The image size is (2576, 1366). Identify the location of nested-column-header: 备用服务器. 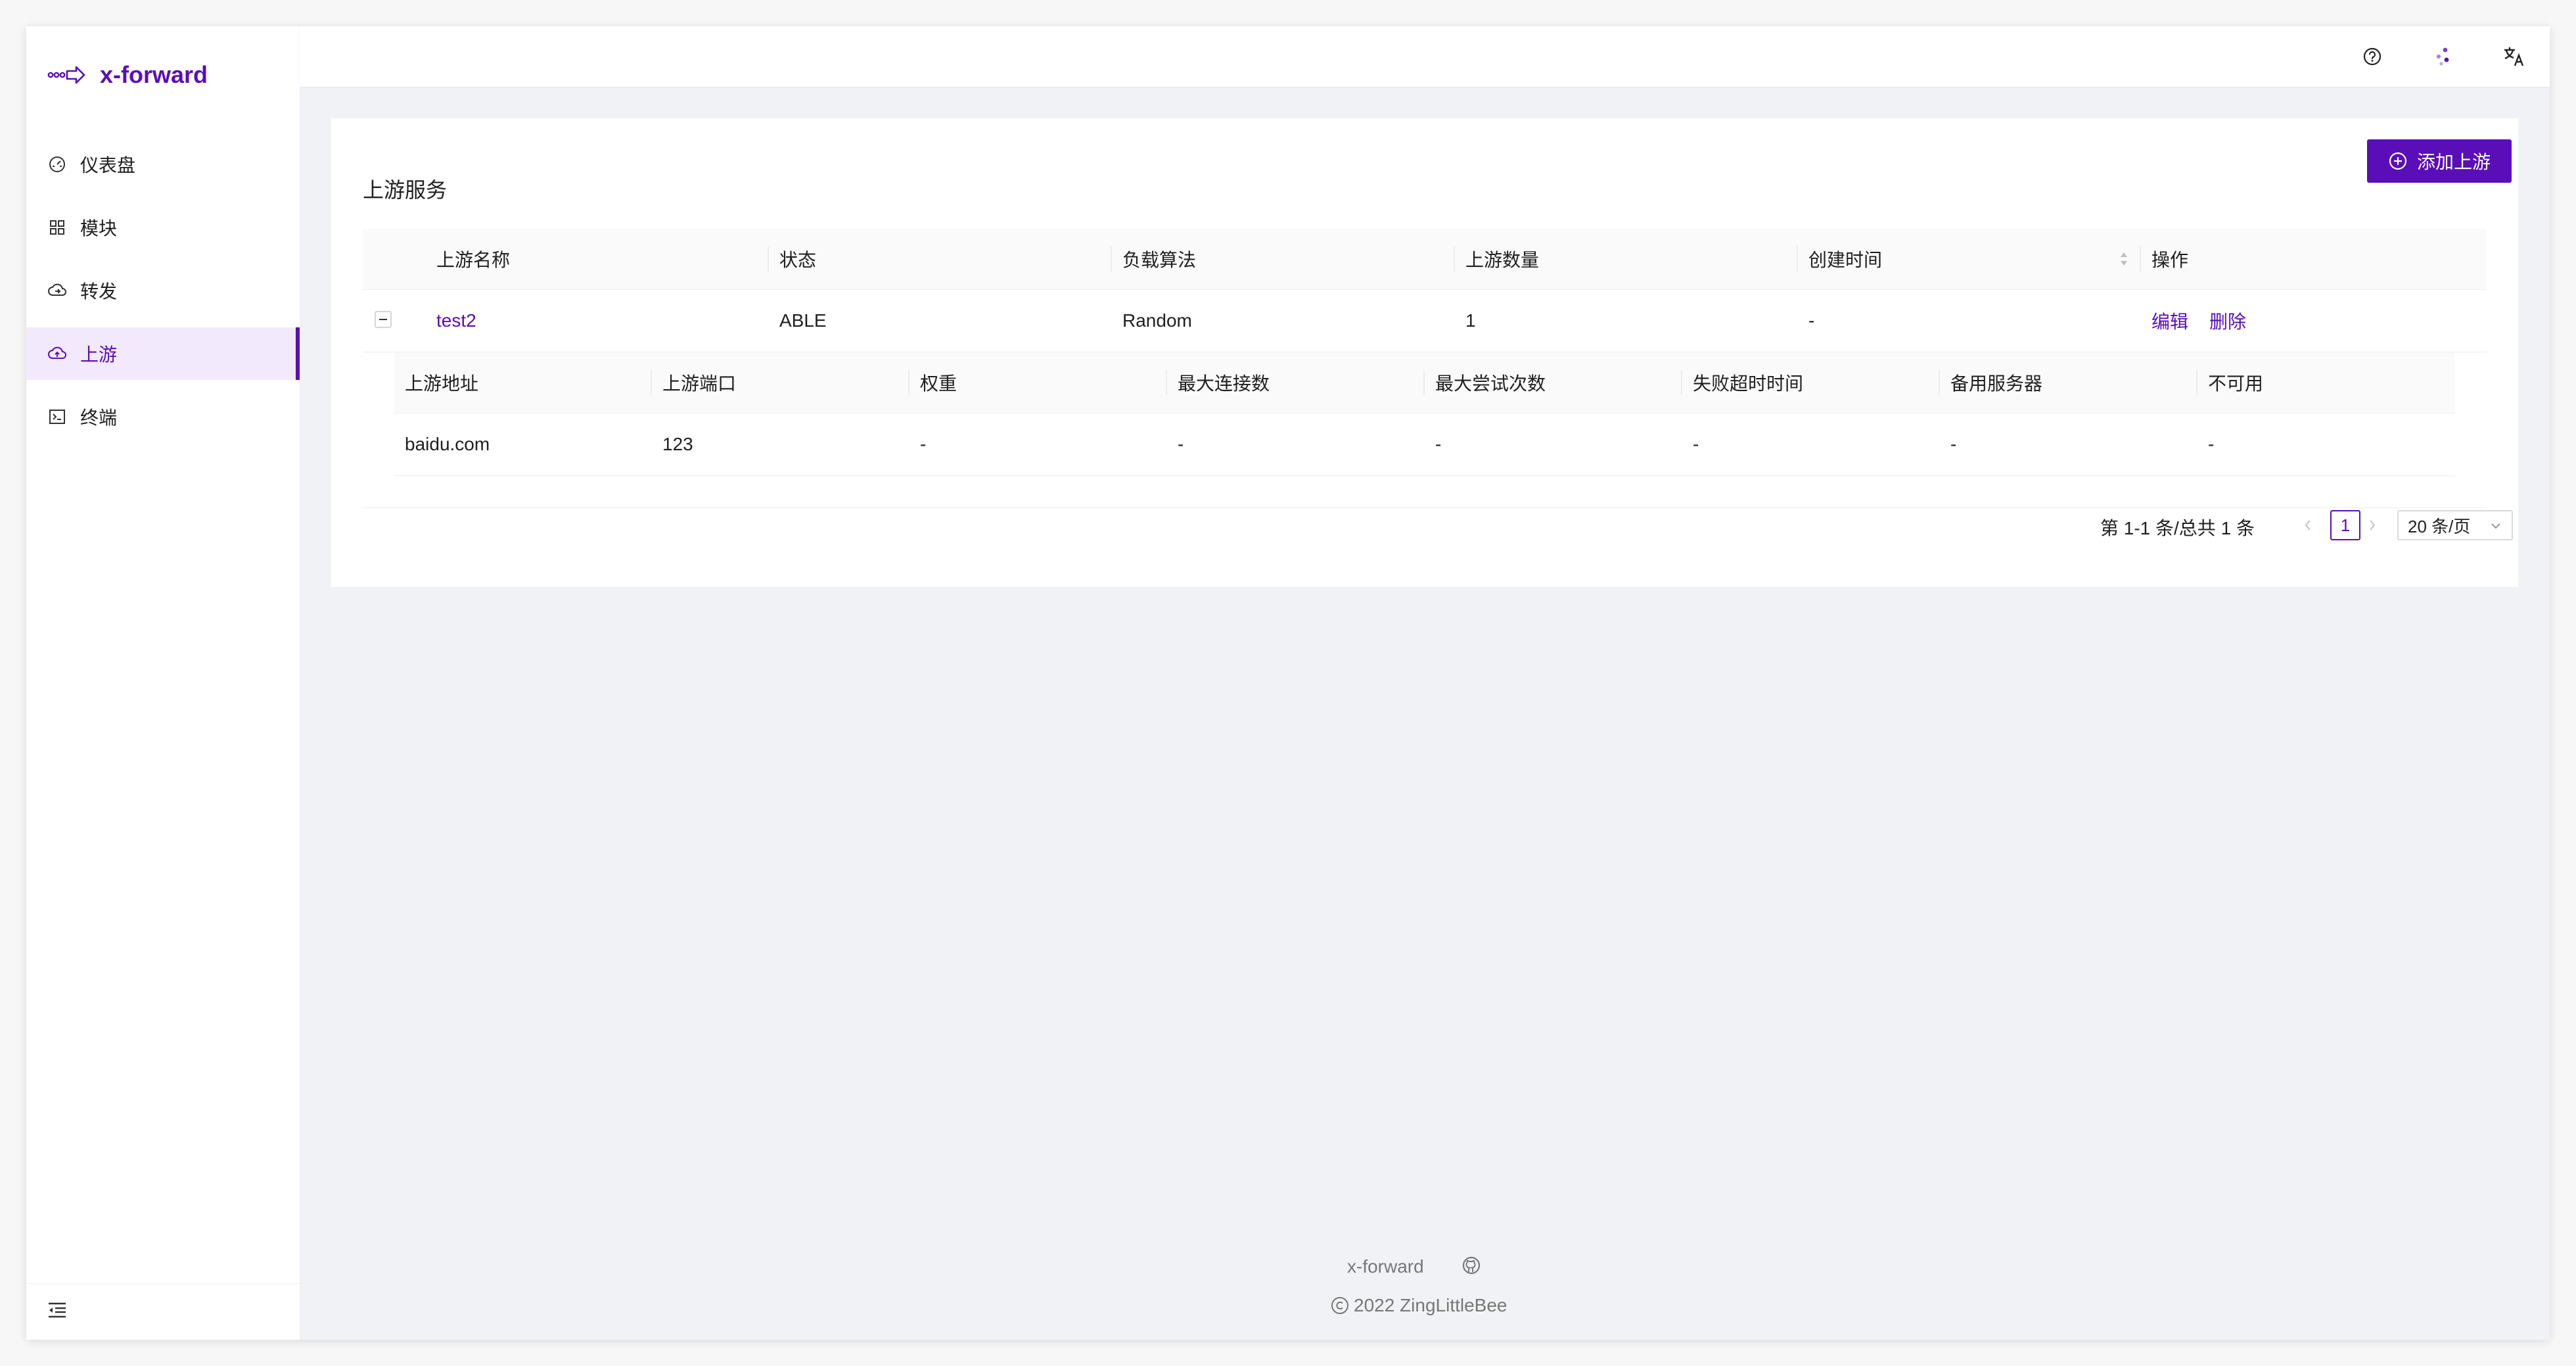
(1996, 383).